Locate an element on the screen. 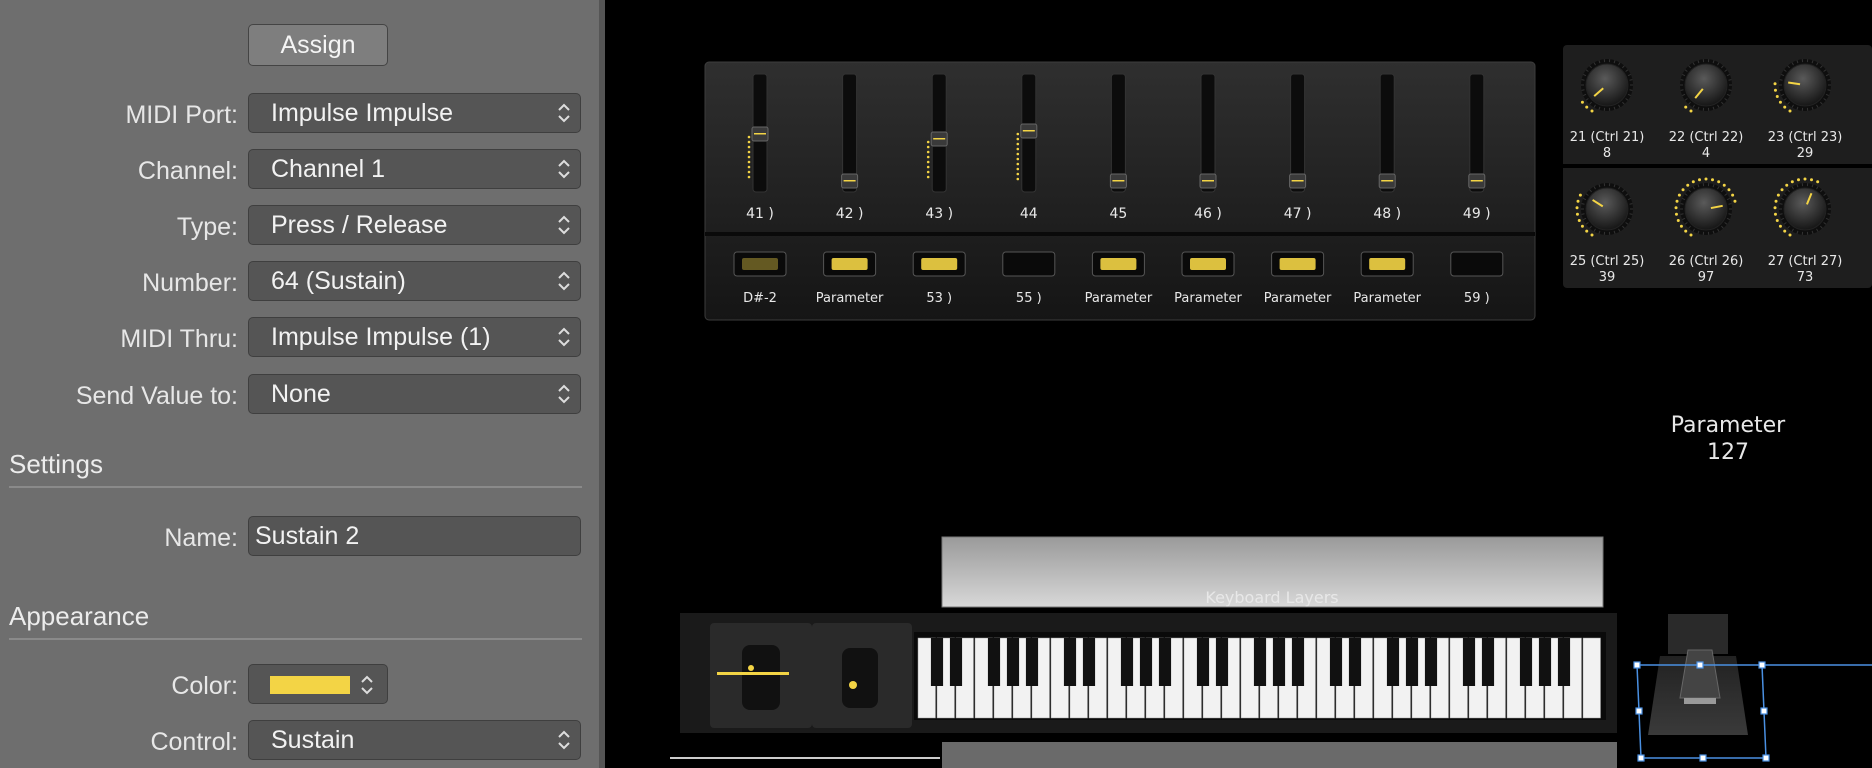 The width and height of the screenshot is (1872, 768). channel-select: Channel 1 is located at coordinates (414, 169).